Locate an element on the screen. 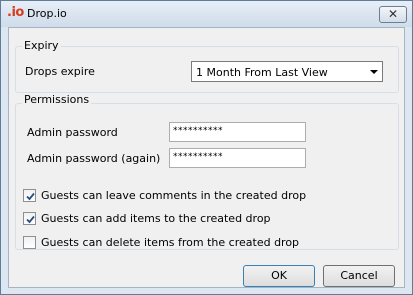  app-logo: .io is located at coordinates (15, 12).